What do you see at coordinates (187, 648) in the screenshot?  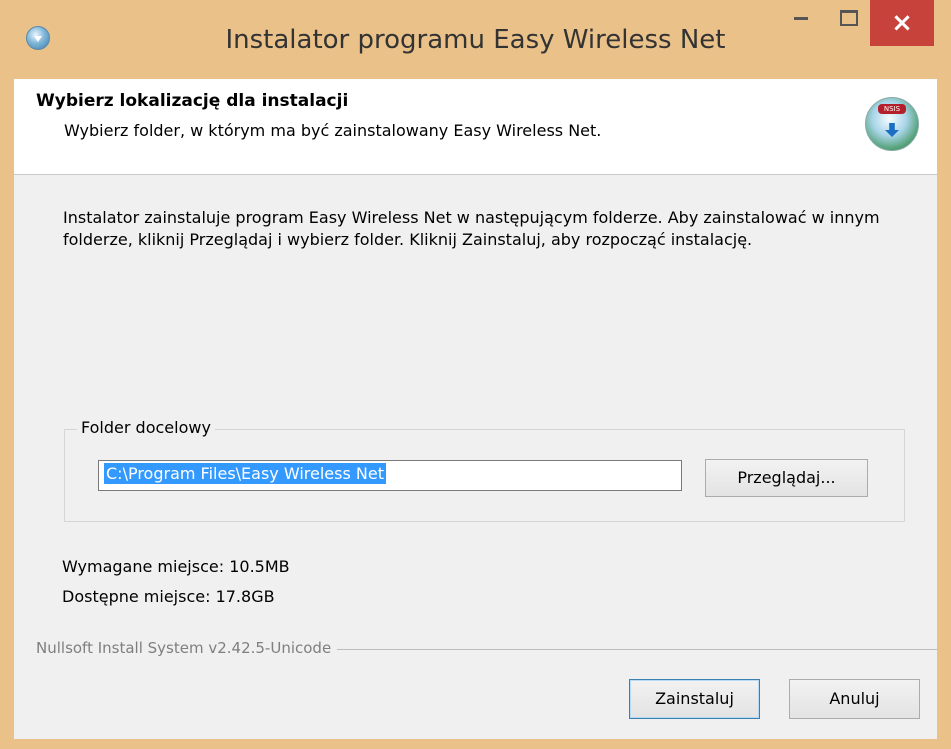 I see `nsis-branding: Nullsoft Install System v2.42.5-Unicode` at bounding box center [187, 648].